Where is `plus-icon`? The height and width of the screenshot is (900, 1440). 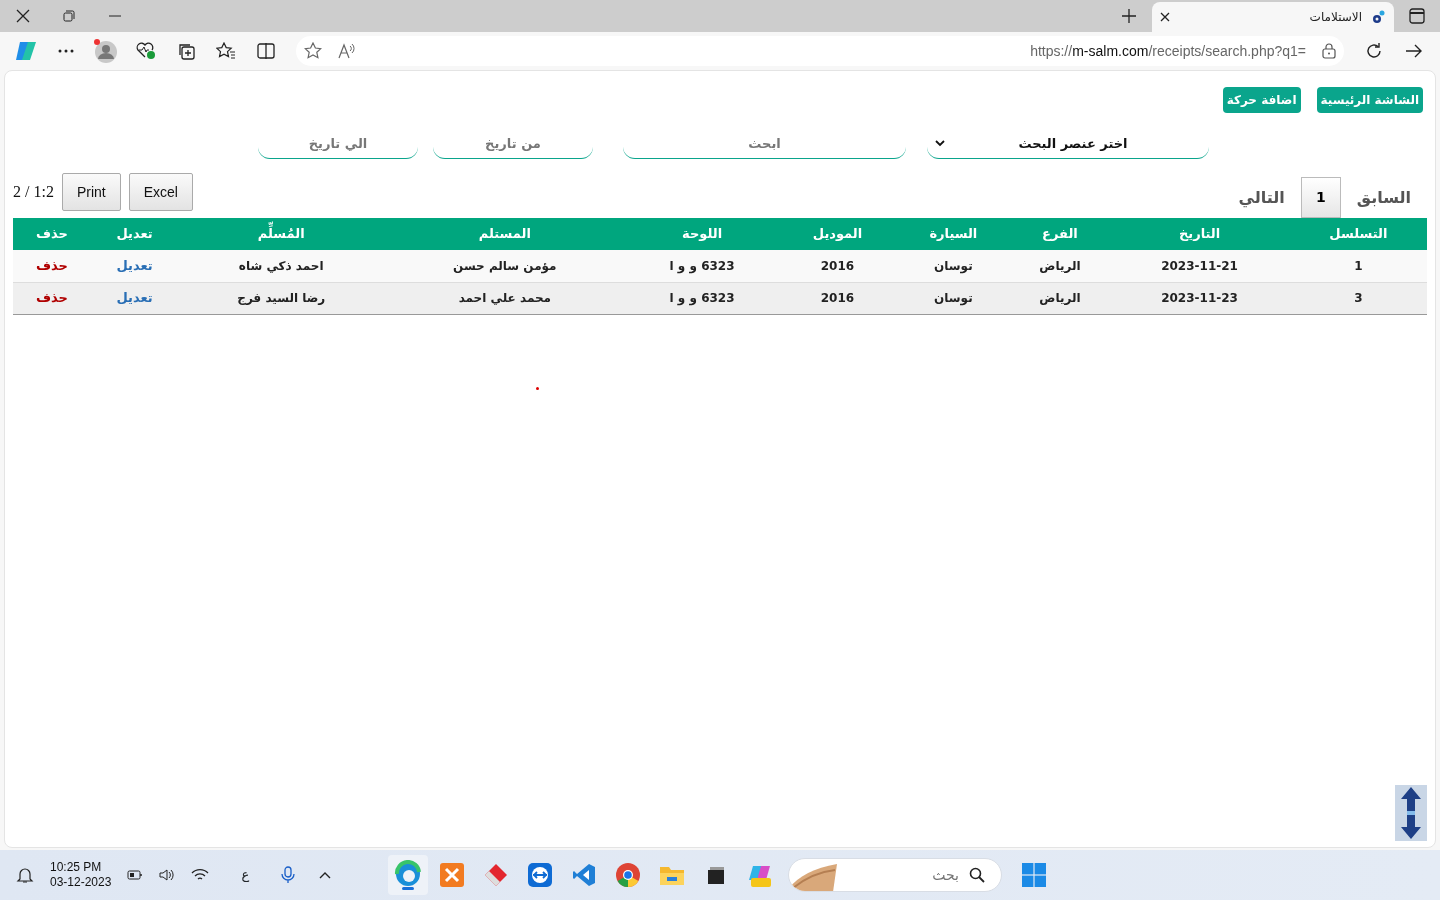 plus-icon is located at coordinates (1129, 16).